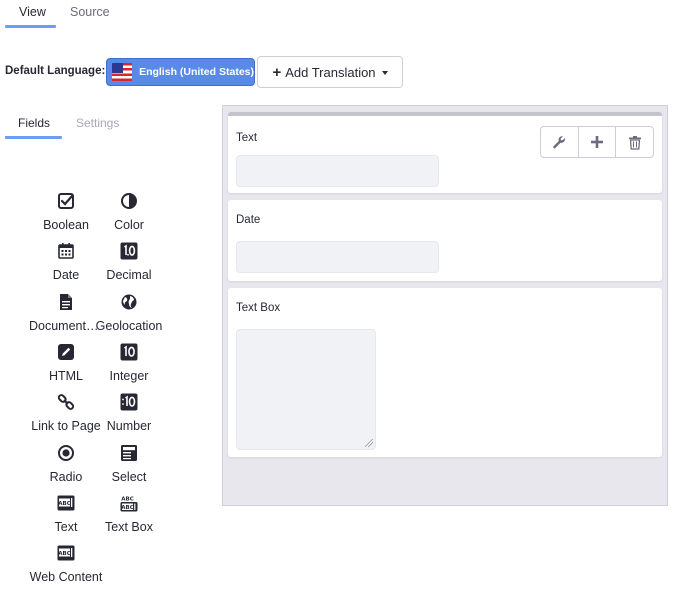 The width and height of the screenshot is (674, 593). I want to click on add-field-button, so click(598, 142).